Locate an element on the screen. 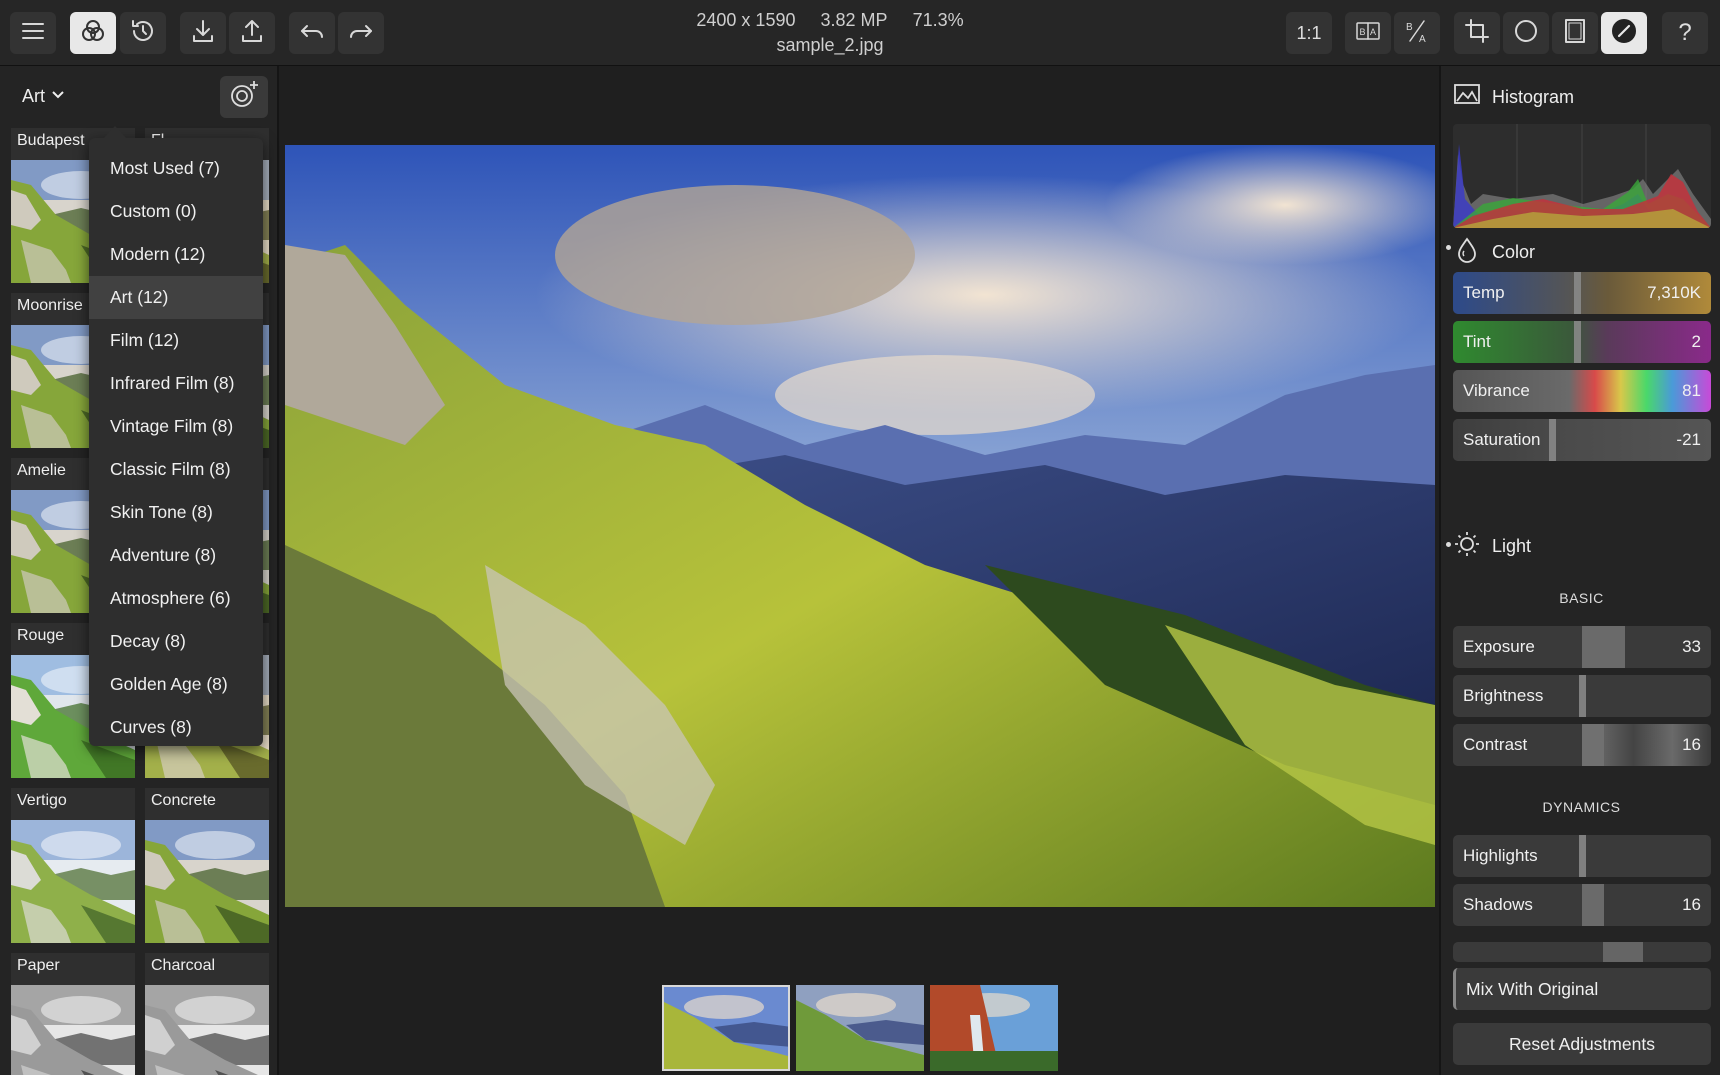 Image resolution: width=1720 pixels, height=1075 pixels. redo-button is located at coordinates (361, 33).